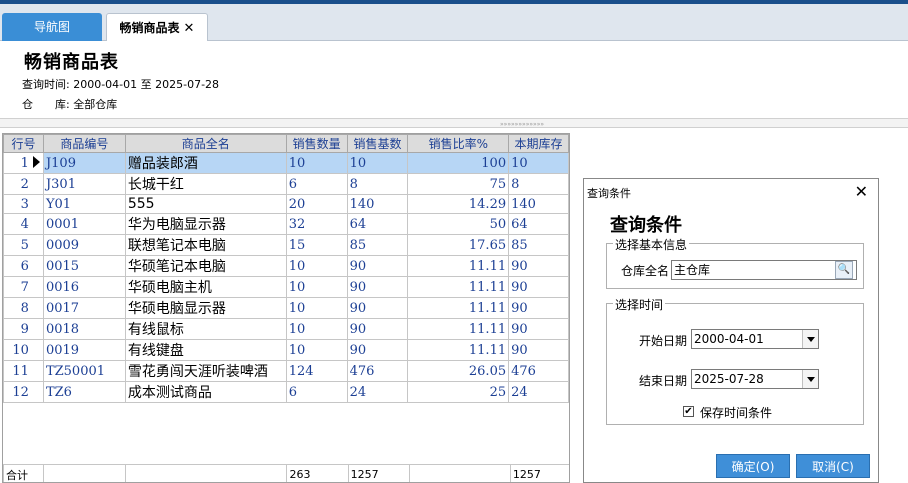 The width and height of the screenshot is (908, 483). Describe the element at coordinates (23, 287) in the screenshot. I see `cell-row-number: 7` at that location.